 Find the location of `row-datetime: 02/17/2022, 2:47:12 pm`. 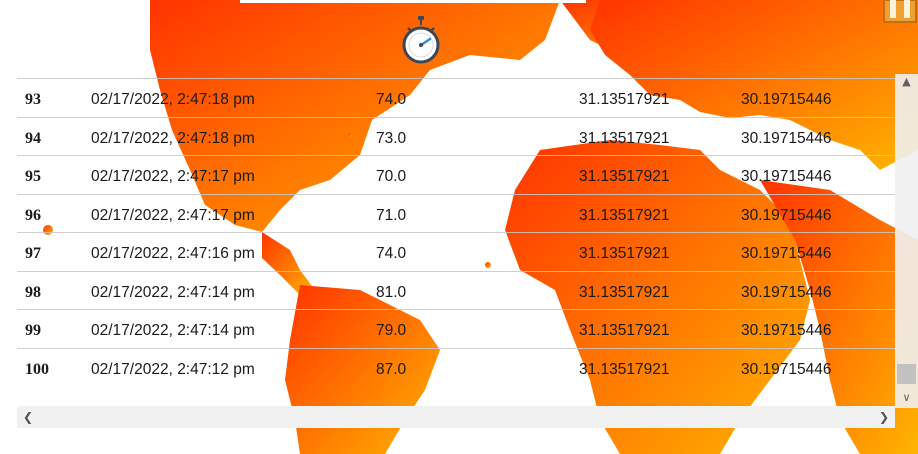

row-datetime: 02/17/2022, 2:47:12 pm is located at coordinates (173, 369).